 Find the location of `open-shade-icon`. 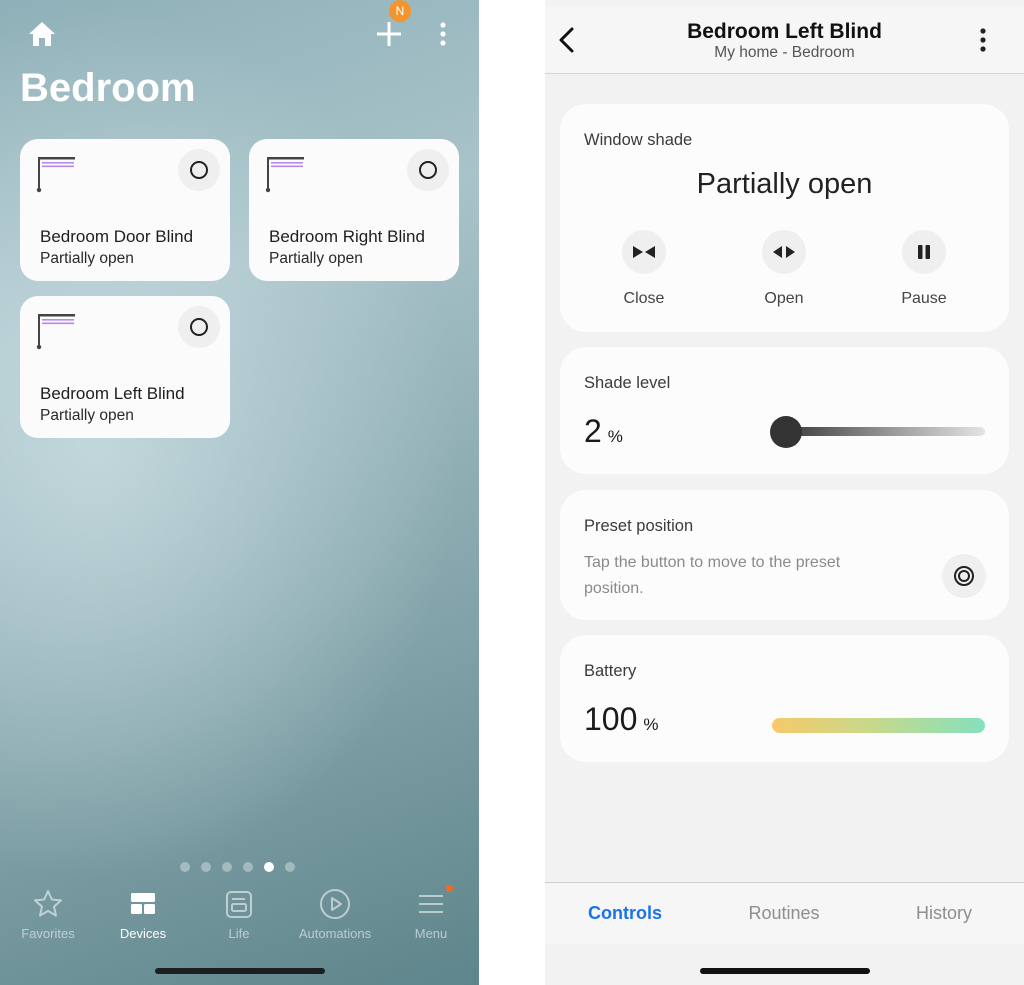

open-shade-icon is located at coordinates (784, 252).